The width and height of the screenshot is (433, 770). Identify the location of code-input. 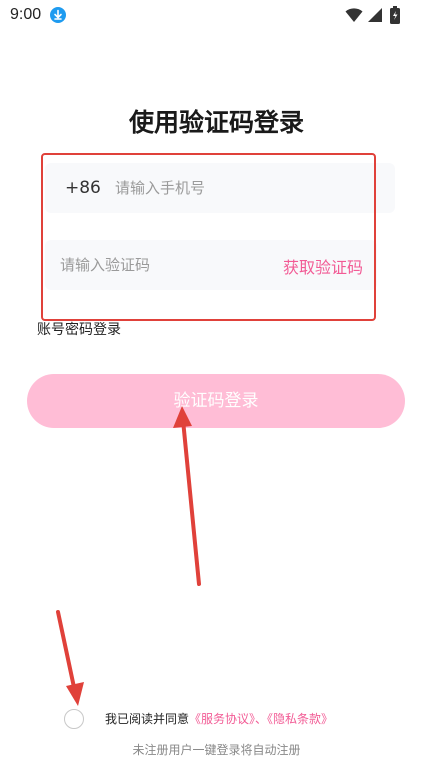
(160, 265).